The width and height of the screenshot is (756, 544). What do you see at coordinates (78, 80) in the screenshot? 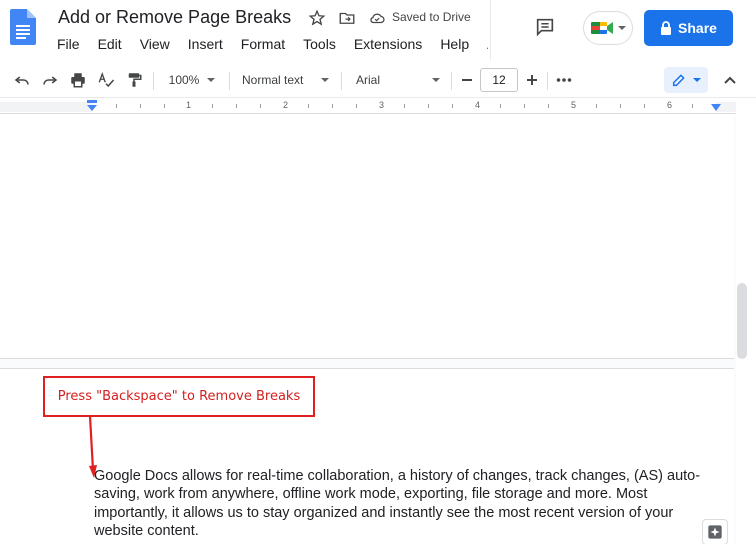
I see `print-icon` at bounding box center [78, 80].